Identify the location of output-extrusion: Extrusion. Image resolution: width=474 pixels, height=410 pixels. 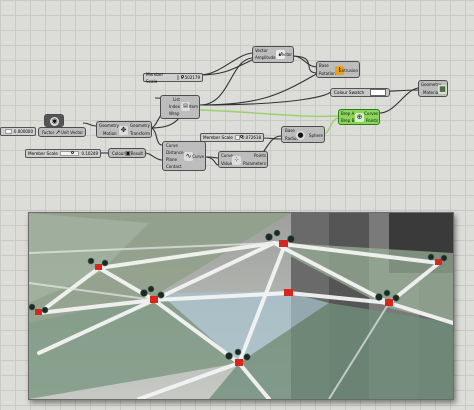
(348, 70).